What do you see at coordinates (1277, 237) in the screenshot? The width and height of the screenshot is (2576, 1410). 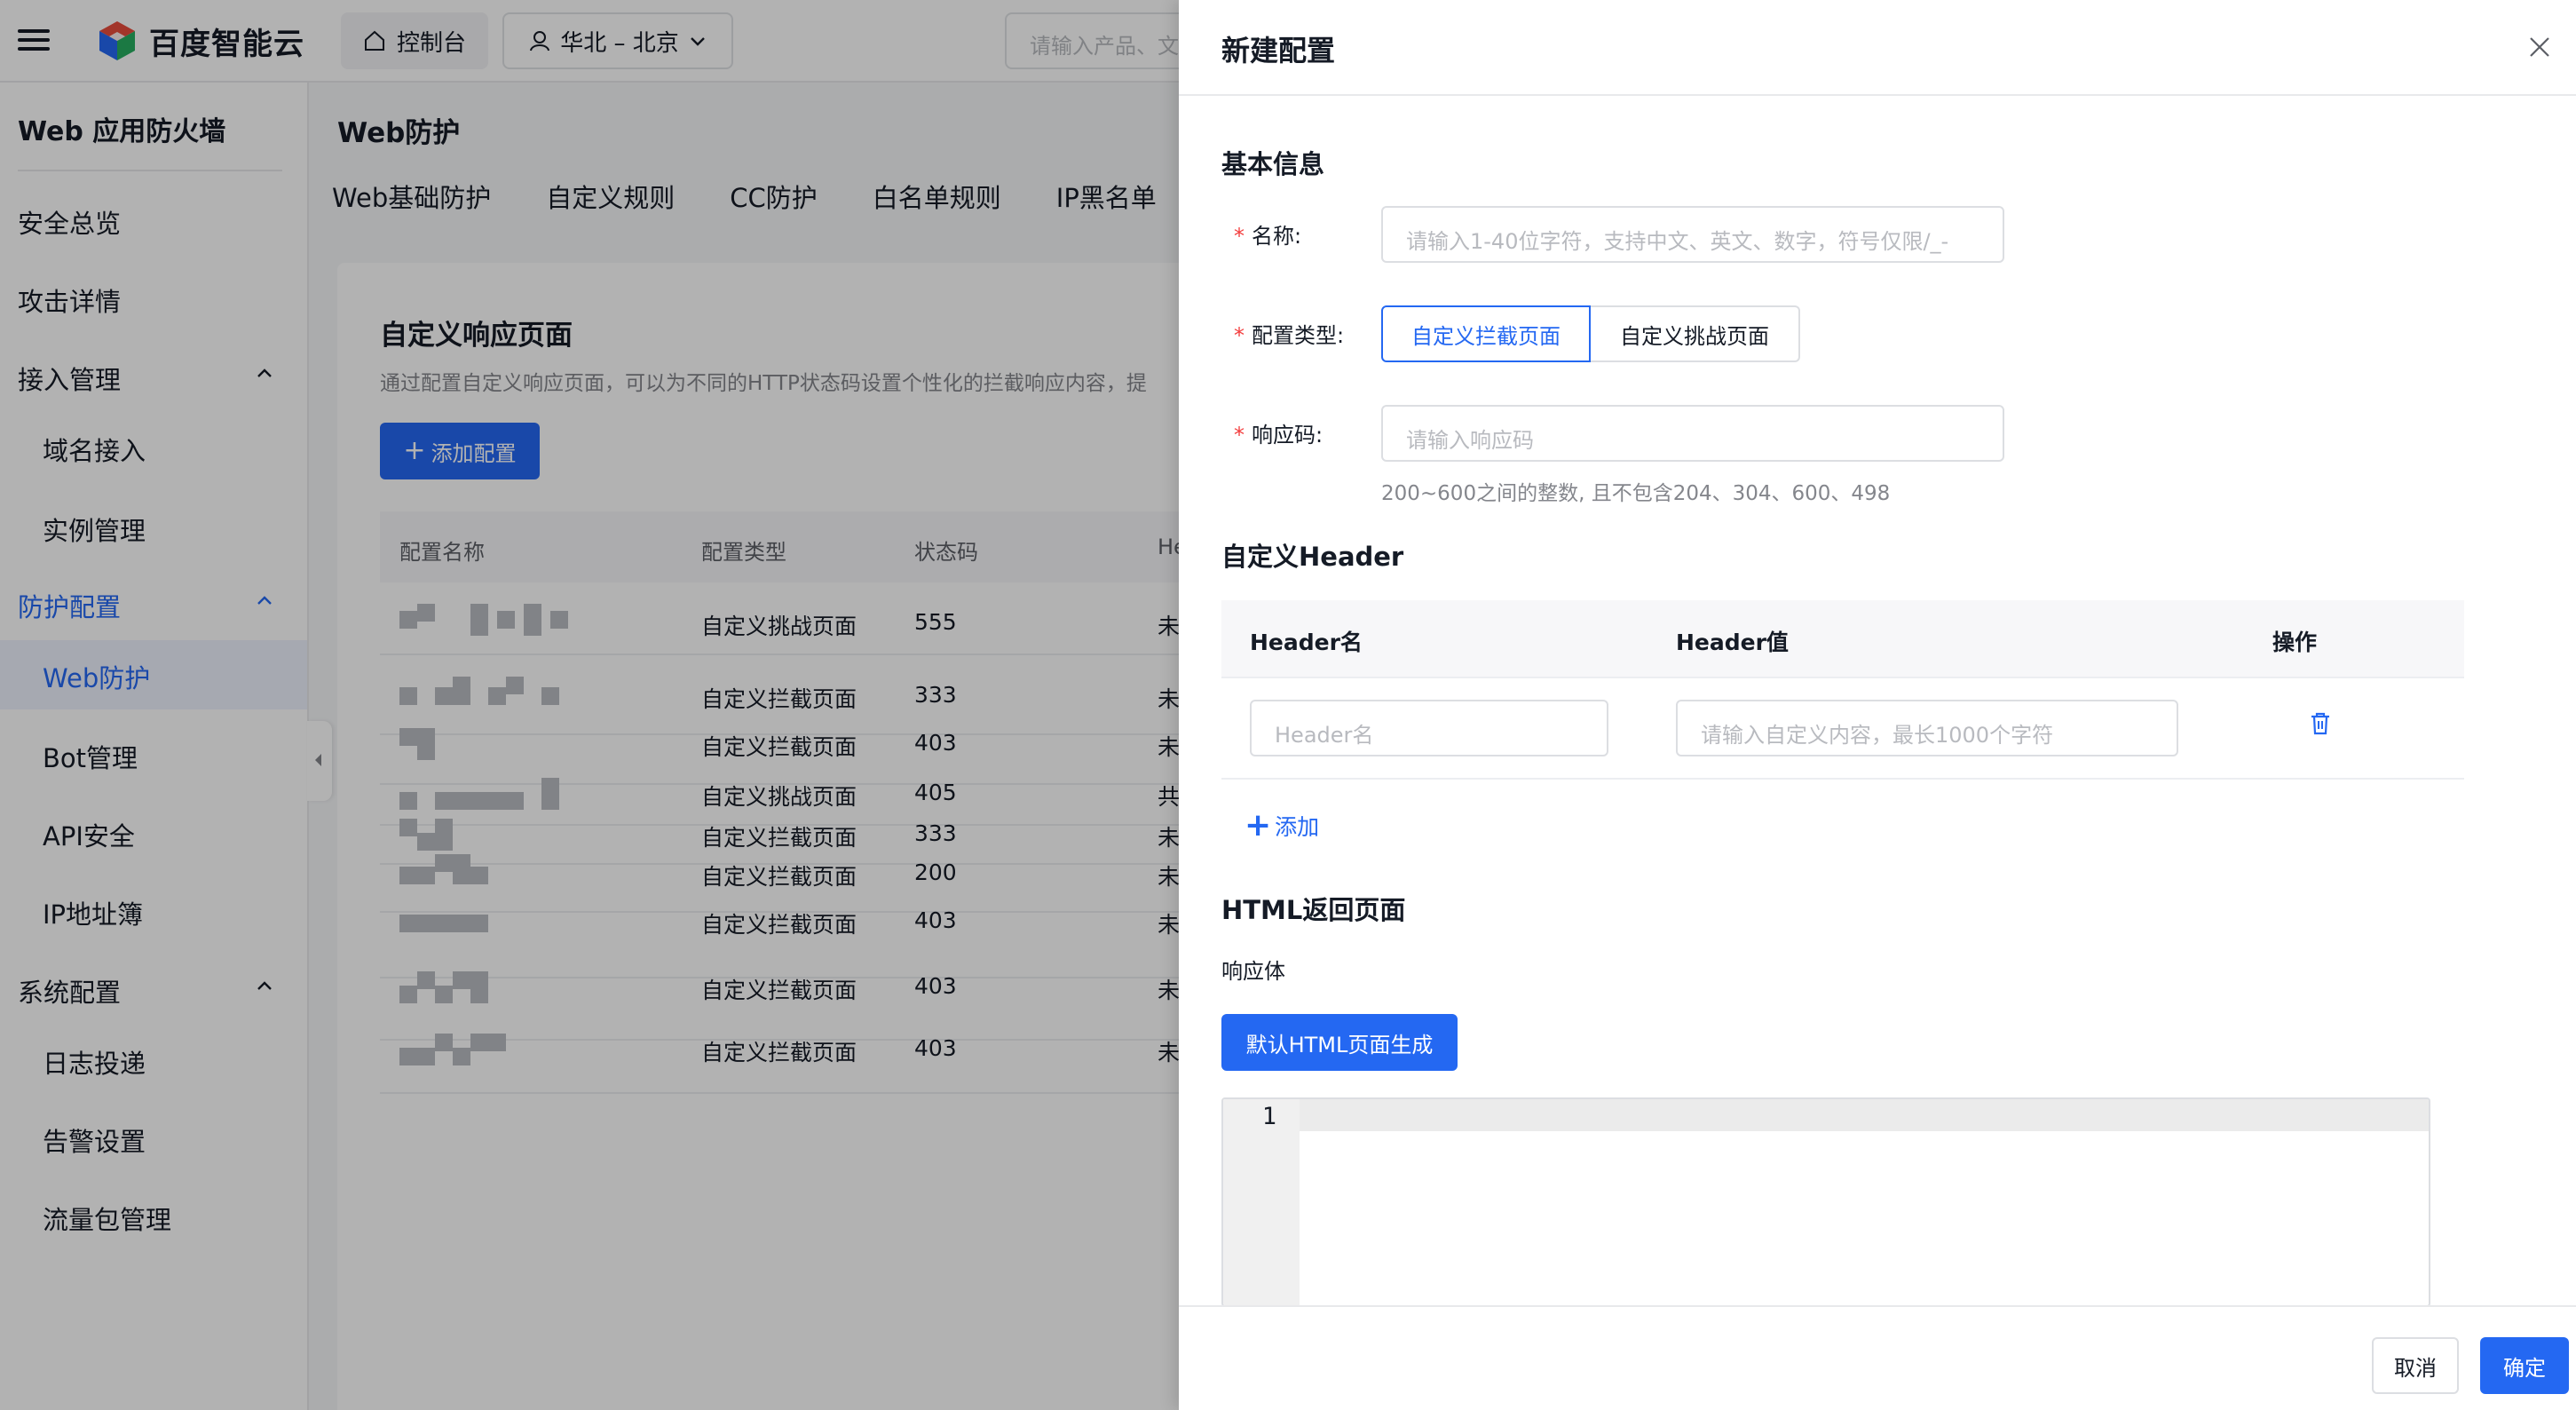 I see `name-label-text: 名称:` at bounding box center [1277, 237].